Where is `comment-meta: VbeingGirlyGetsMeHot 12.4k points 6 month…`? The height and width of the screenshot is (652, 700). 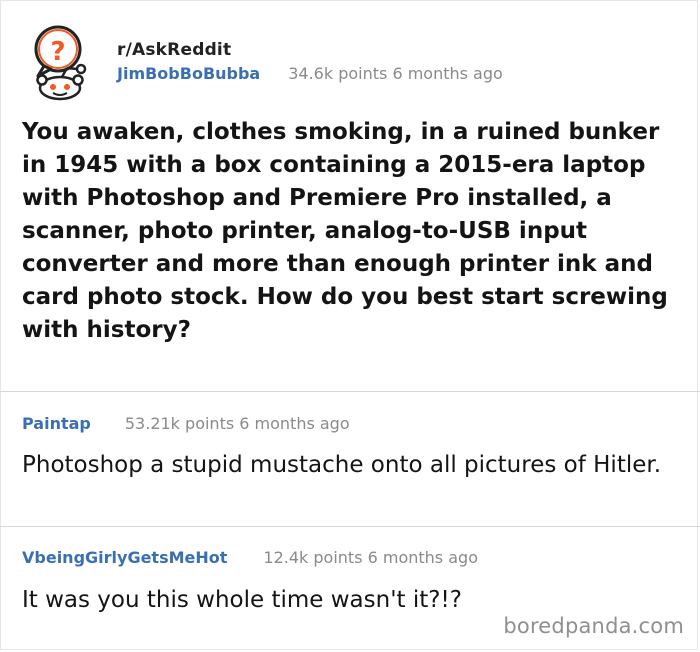 comment-meta: VbeingGirlyGetsMeHot 12.4k points 6 month… is located at coordinates (250, 557).